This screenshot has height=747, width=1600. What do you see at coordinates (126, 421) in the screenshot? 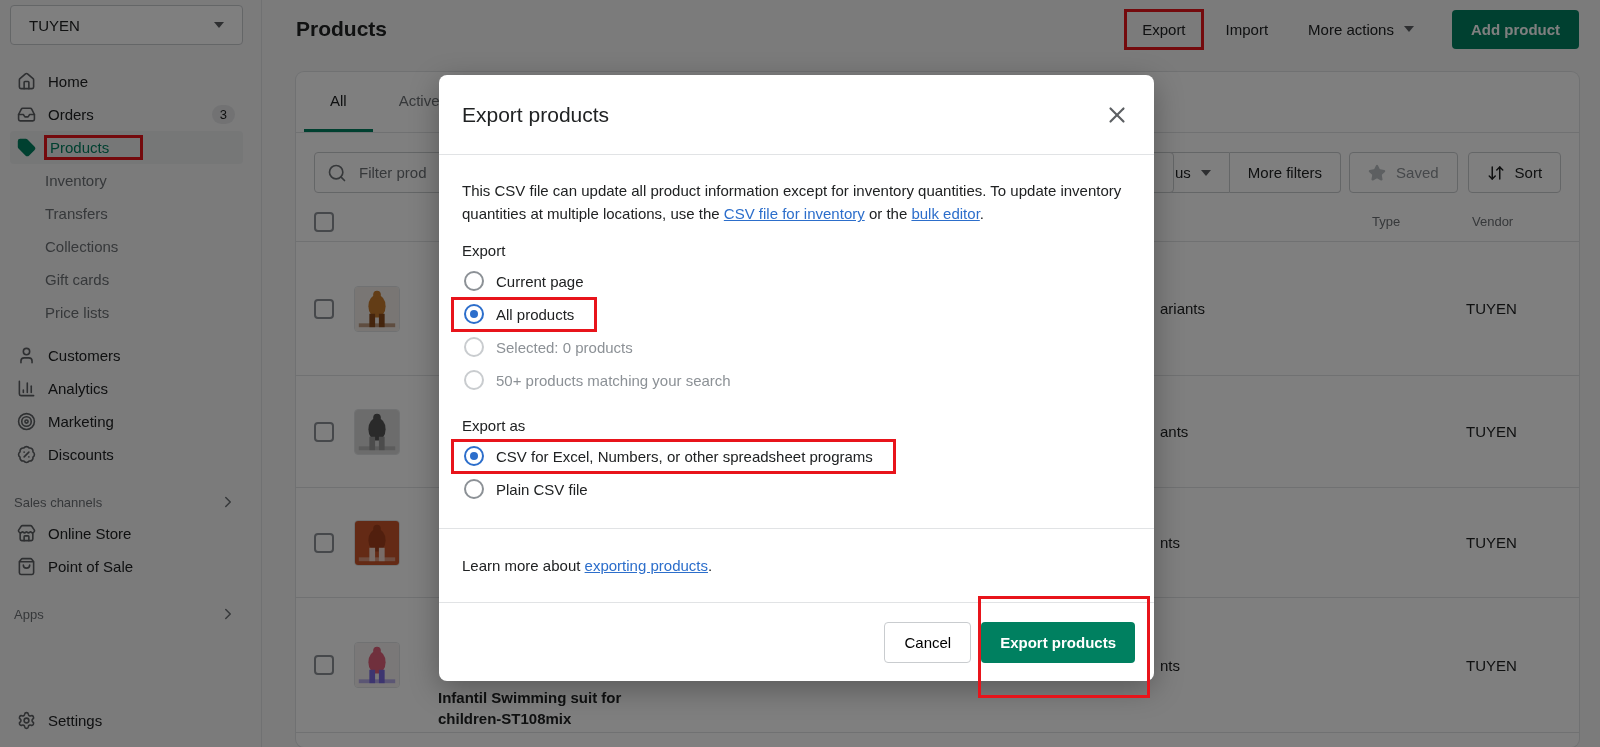
I see `nav-item: Marketing` at bounding box center [126, 421].